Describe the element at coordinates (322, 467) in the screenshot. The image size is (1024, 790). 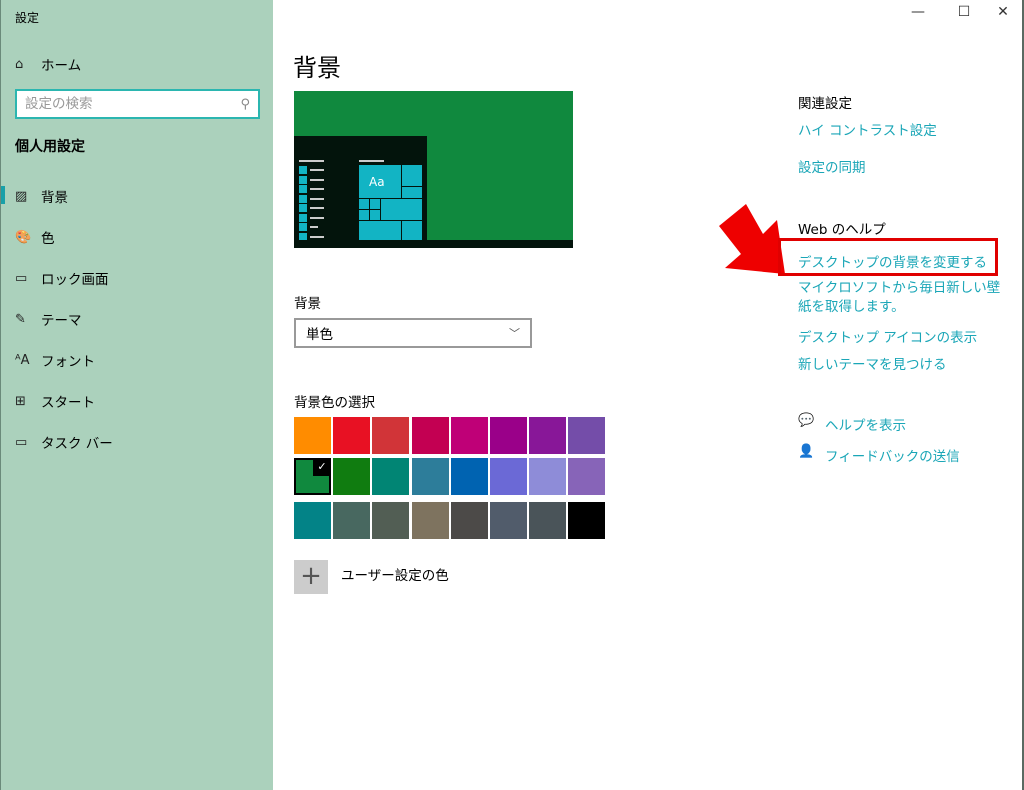
I see `checkmark-icon: ✓` at that location.